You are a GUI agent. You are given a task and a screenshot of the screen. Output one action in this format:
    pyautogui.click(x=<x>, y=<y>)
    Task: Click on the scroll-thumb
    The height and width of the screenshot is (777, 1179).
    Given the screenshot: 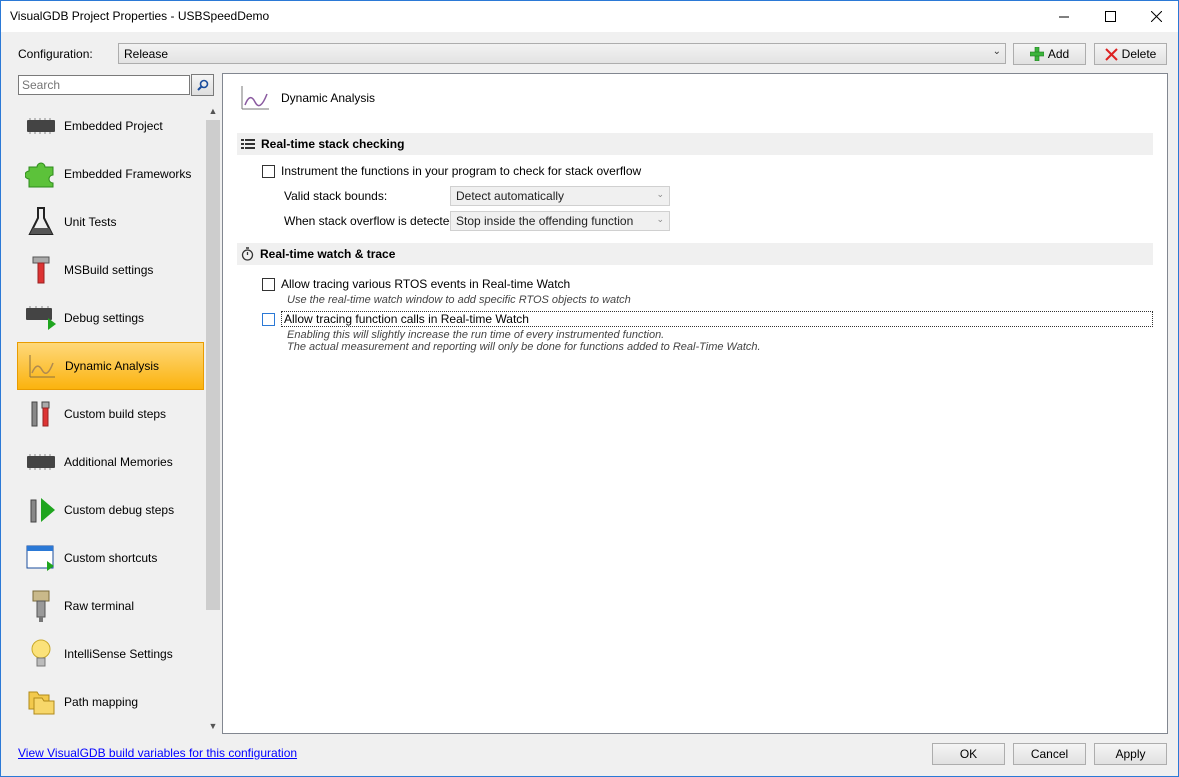 What is the action you would take?
    pyautogui.click(x=213, y=365)
    